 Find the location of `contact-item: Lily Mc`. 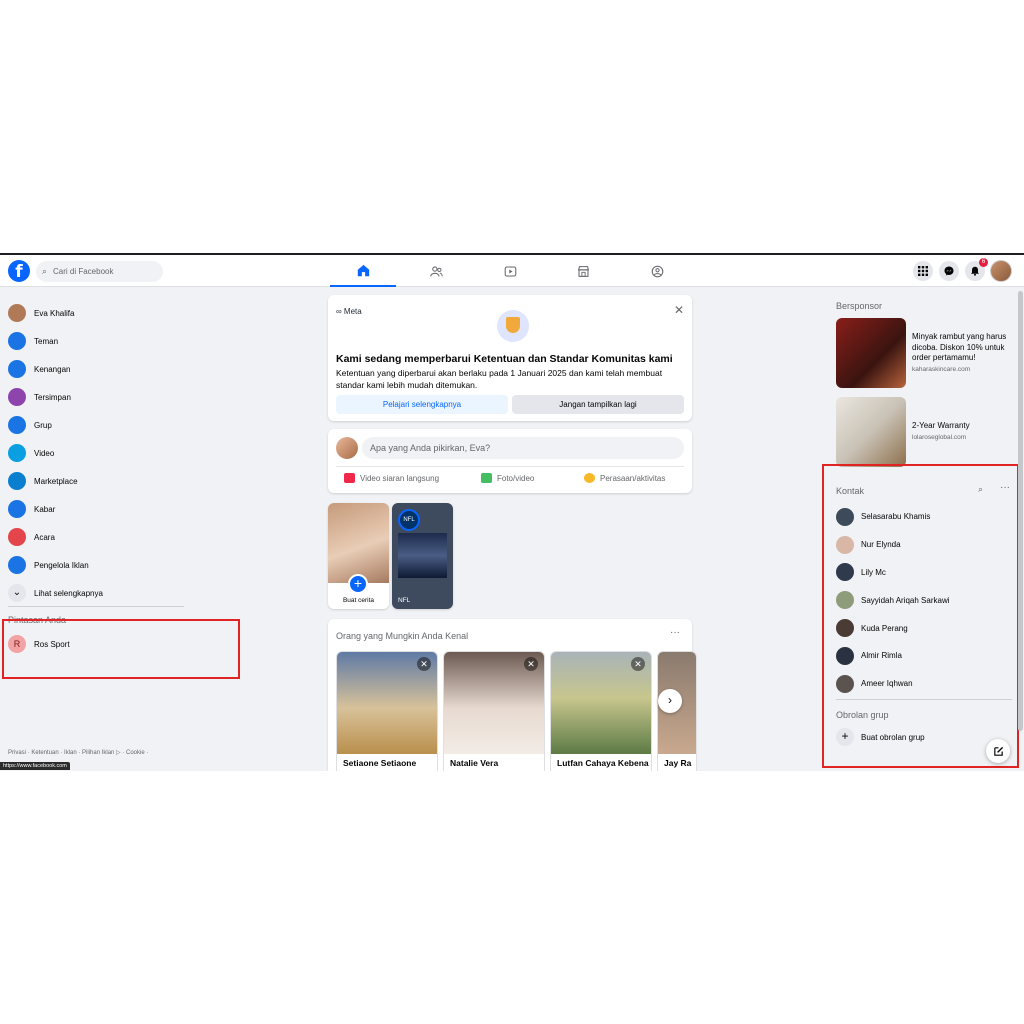

contact-item: Lily Mc is located at coordinates (925, 573).